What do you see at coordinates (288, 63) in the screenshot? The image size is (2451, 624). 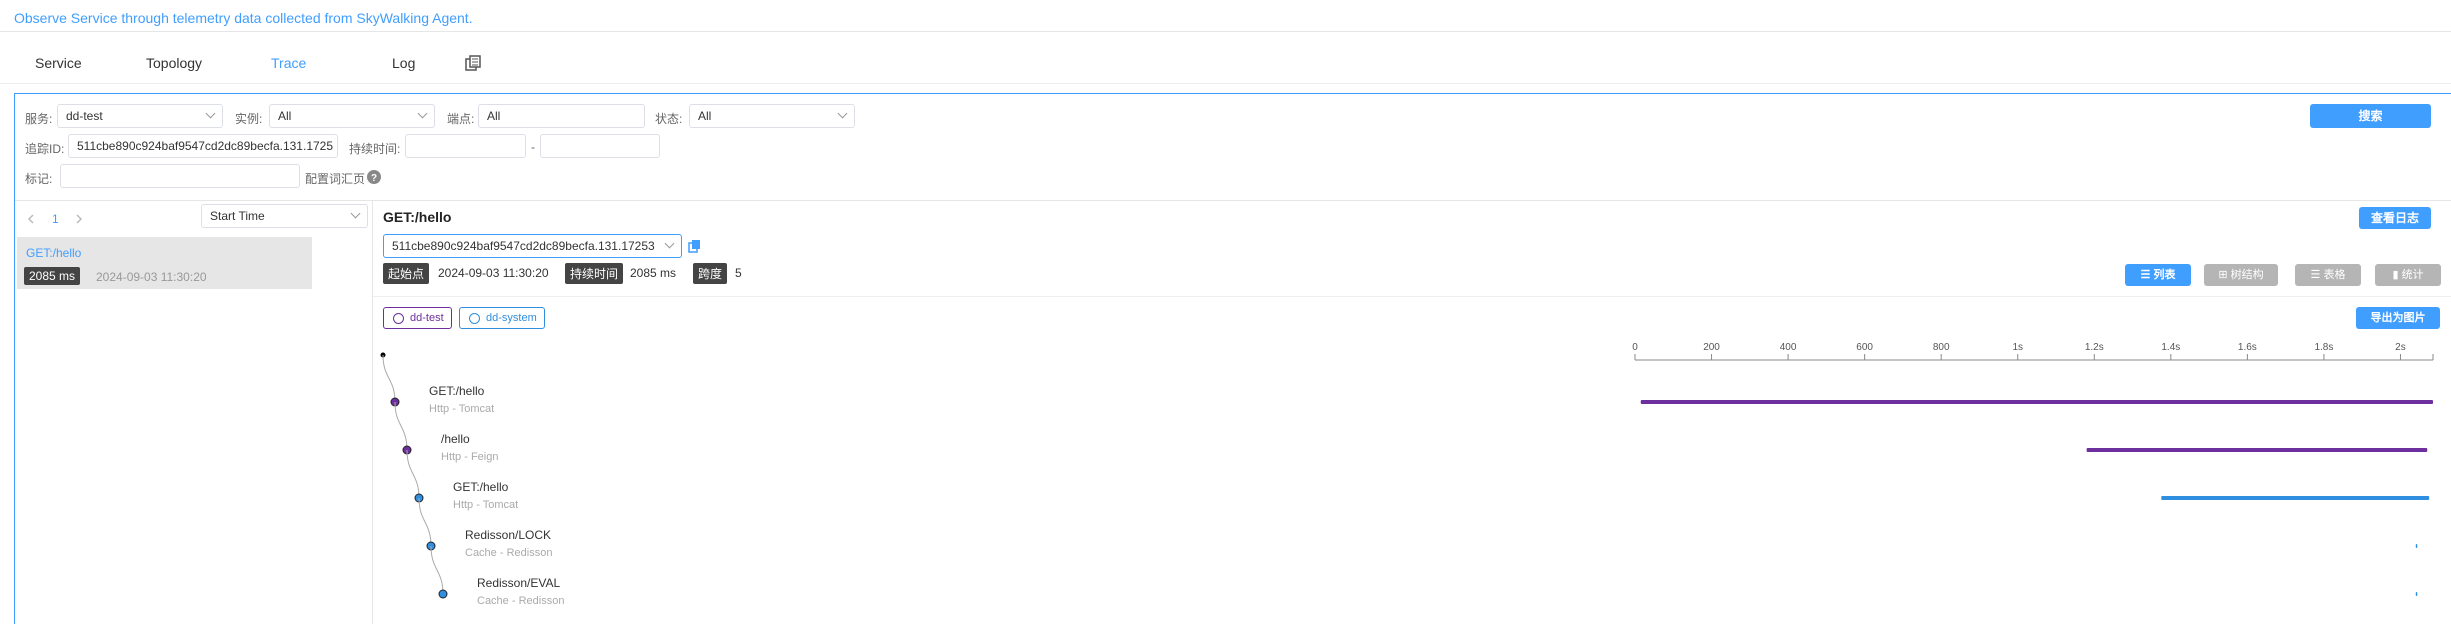 I see `tab-trace: Trace` at bounding box center [288, 63].